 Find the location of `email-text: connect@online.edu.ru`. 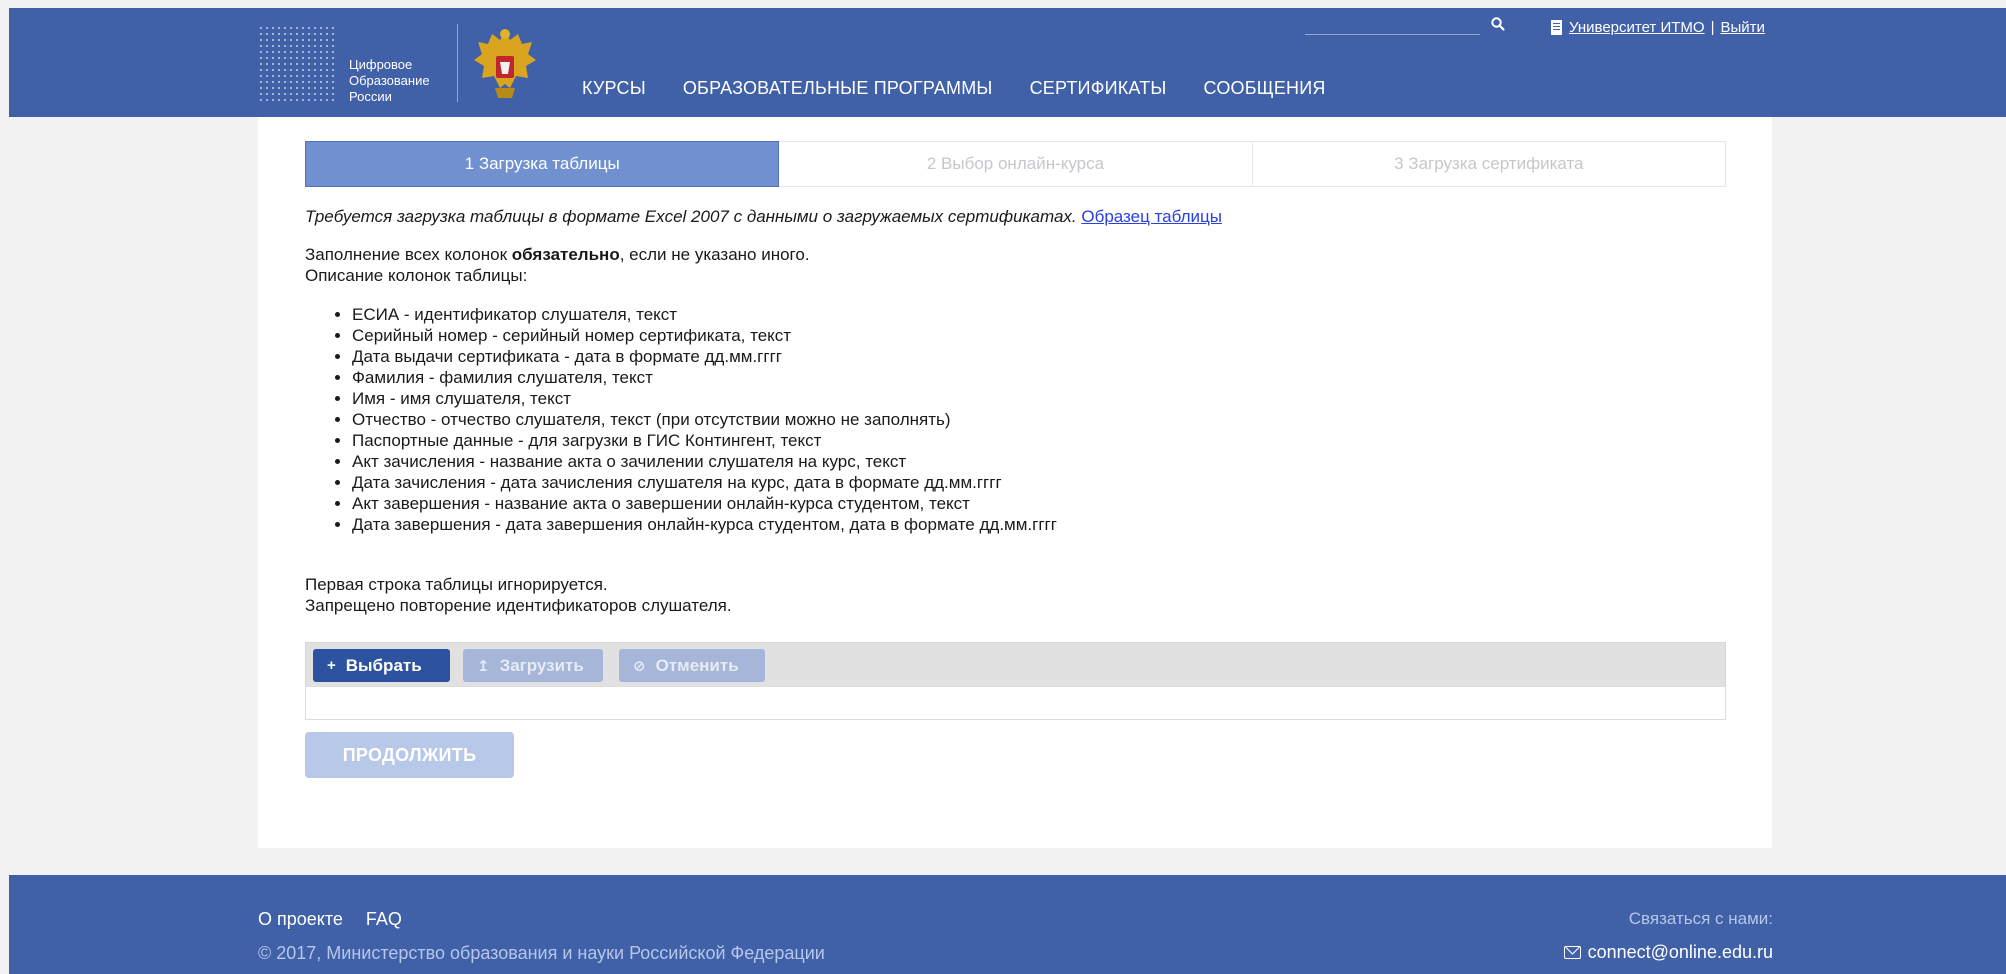

email-text: connect@online.edu.ru is located at coordinates (1680, 952).